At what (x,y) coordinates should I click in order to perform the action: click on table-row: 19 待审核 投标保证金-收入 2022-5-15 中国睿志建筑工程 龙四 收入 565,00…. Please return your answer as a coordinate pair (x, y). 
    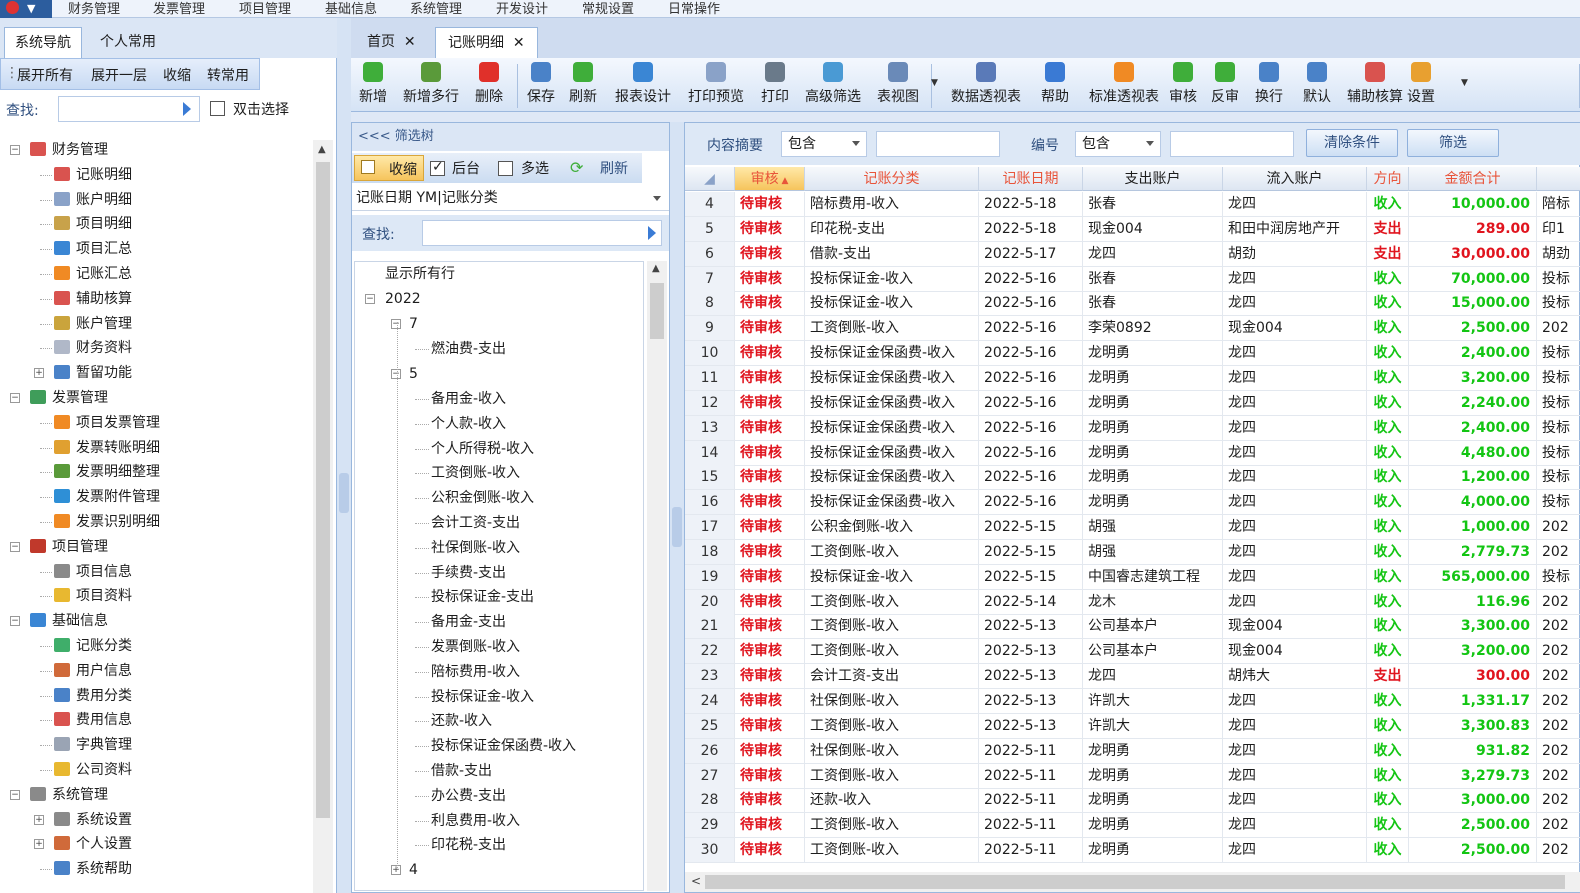
    Looking at the image, I should click on (1132, 577).